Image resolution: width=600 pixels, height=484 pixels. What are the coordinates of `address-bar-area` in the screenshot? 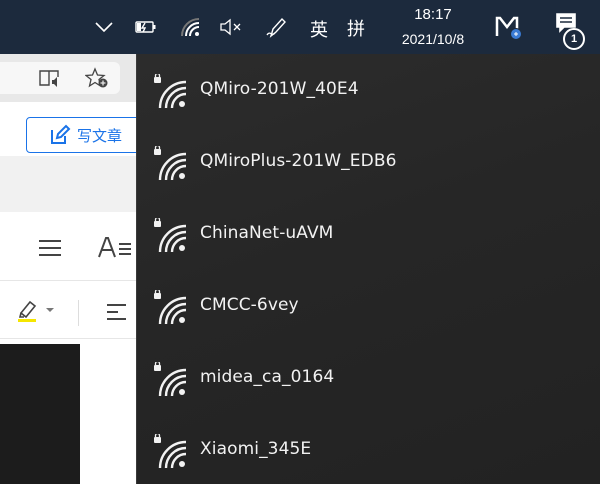 It's located at (68, 78).